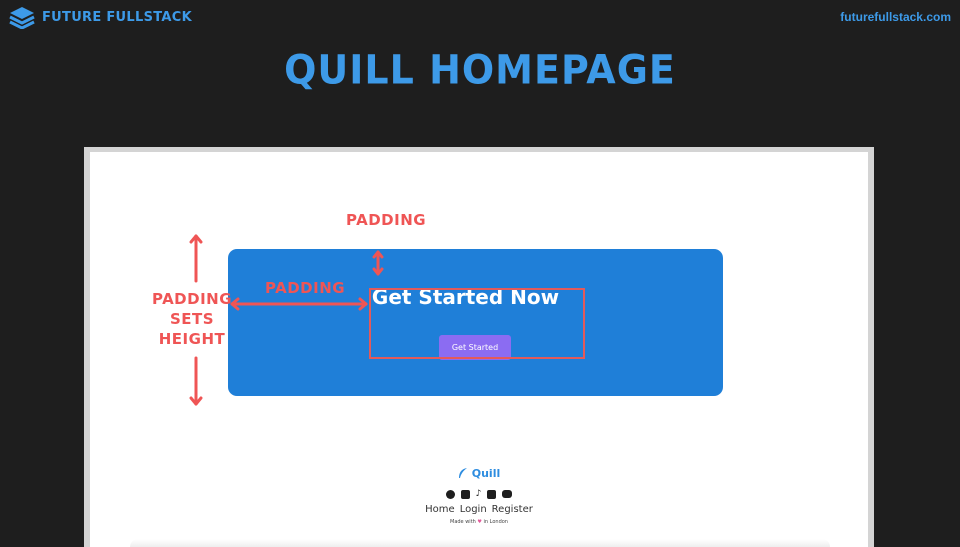  What do you see at coordinates (192, 339) in the screenshot?
I see `padding-height-line-3: HEIGHT` at bounding box center [192, 339].